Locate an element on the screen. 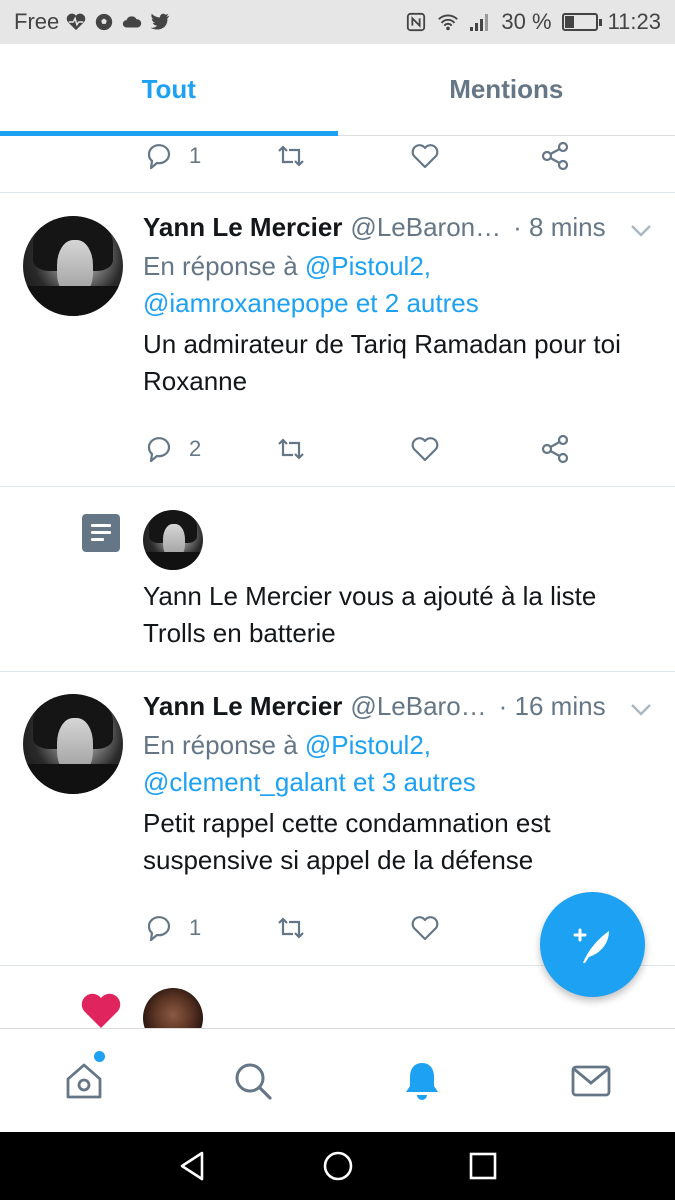 The width and height of the screenshot is (675, 1200). soccer-ball-icon is located at coordinates (104, 22).